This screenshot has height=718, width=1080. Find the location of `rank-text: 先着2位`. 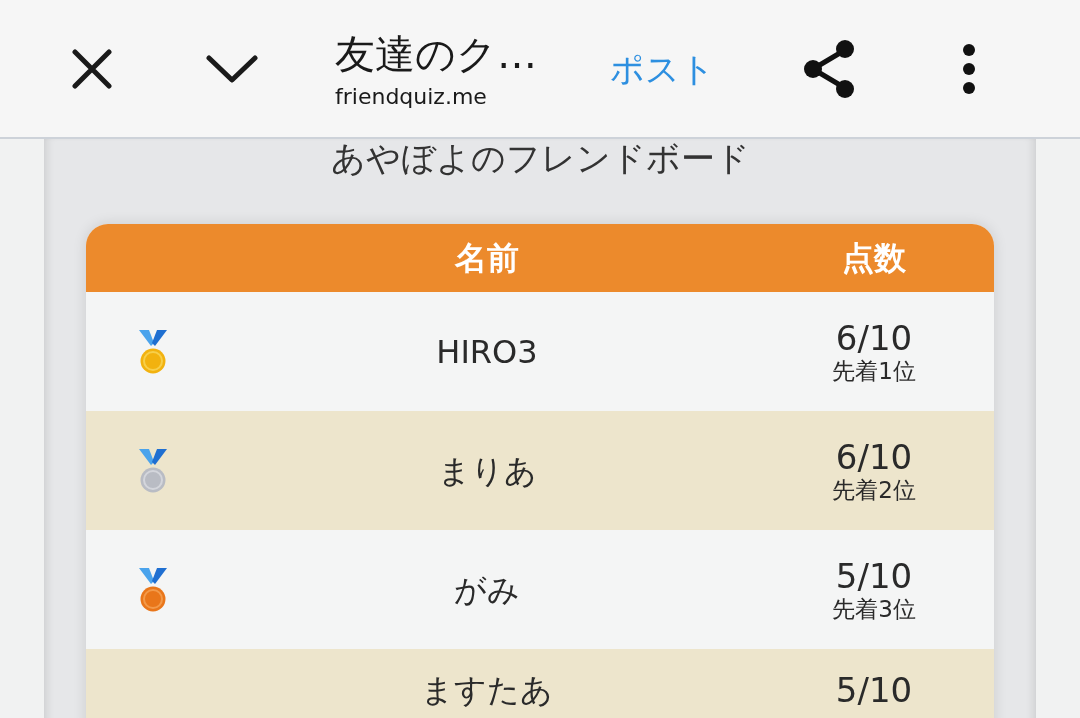

rank-text: 先着2位 is located at coordinates (874, 489).